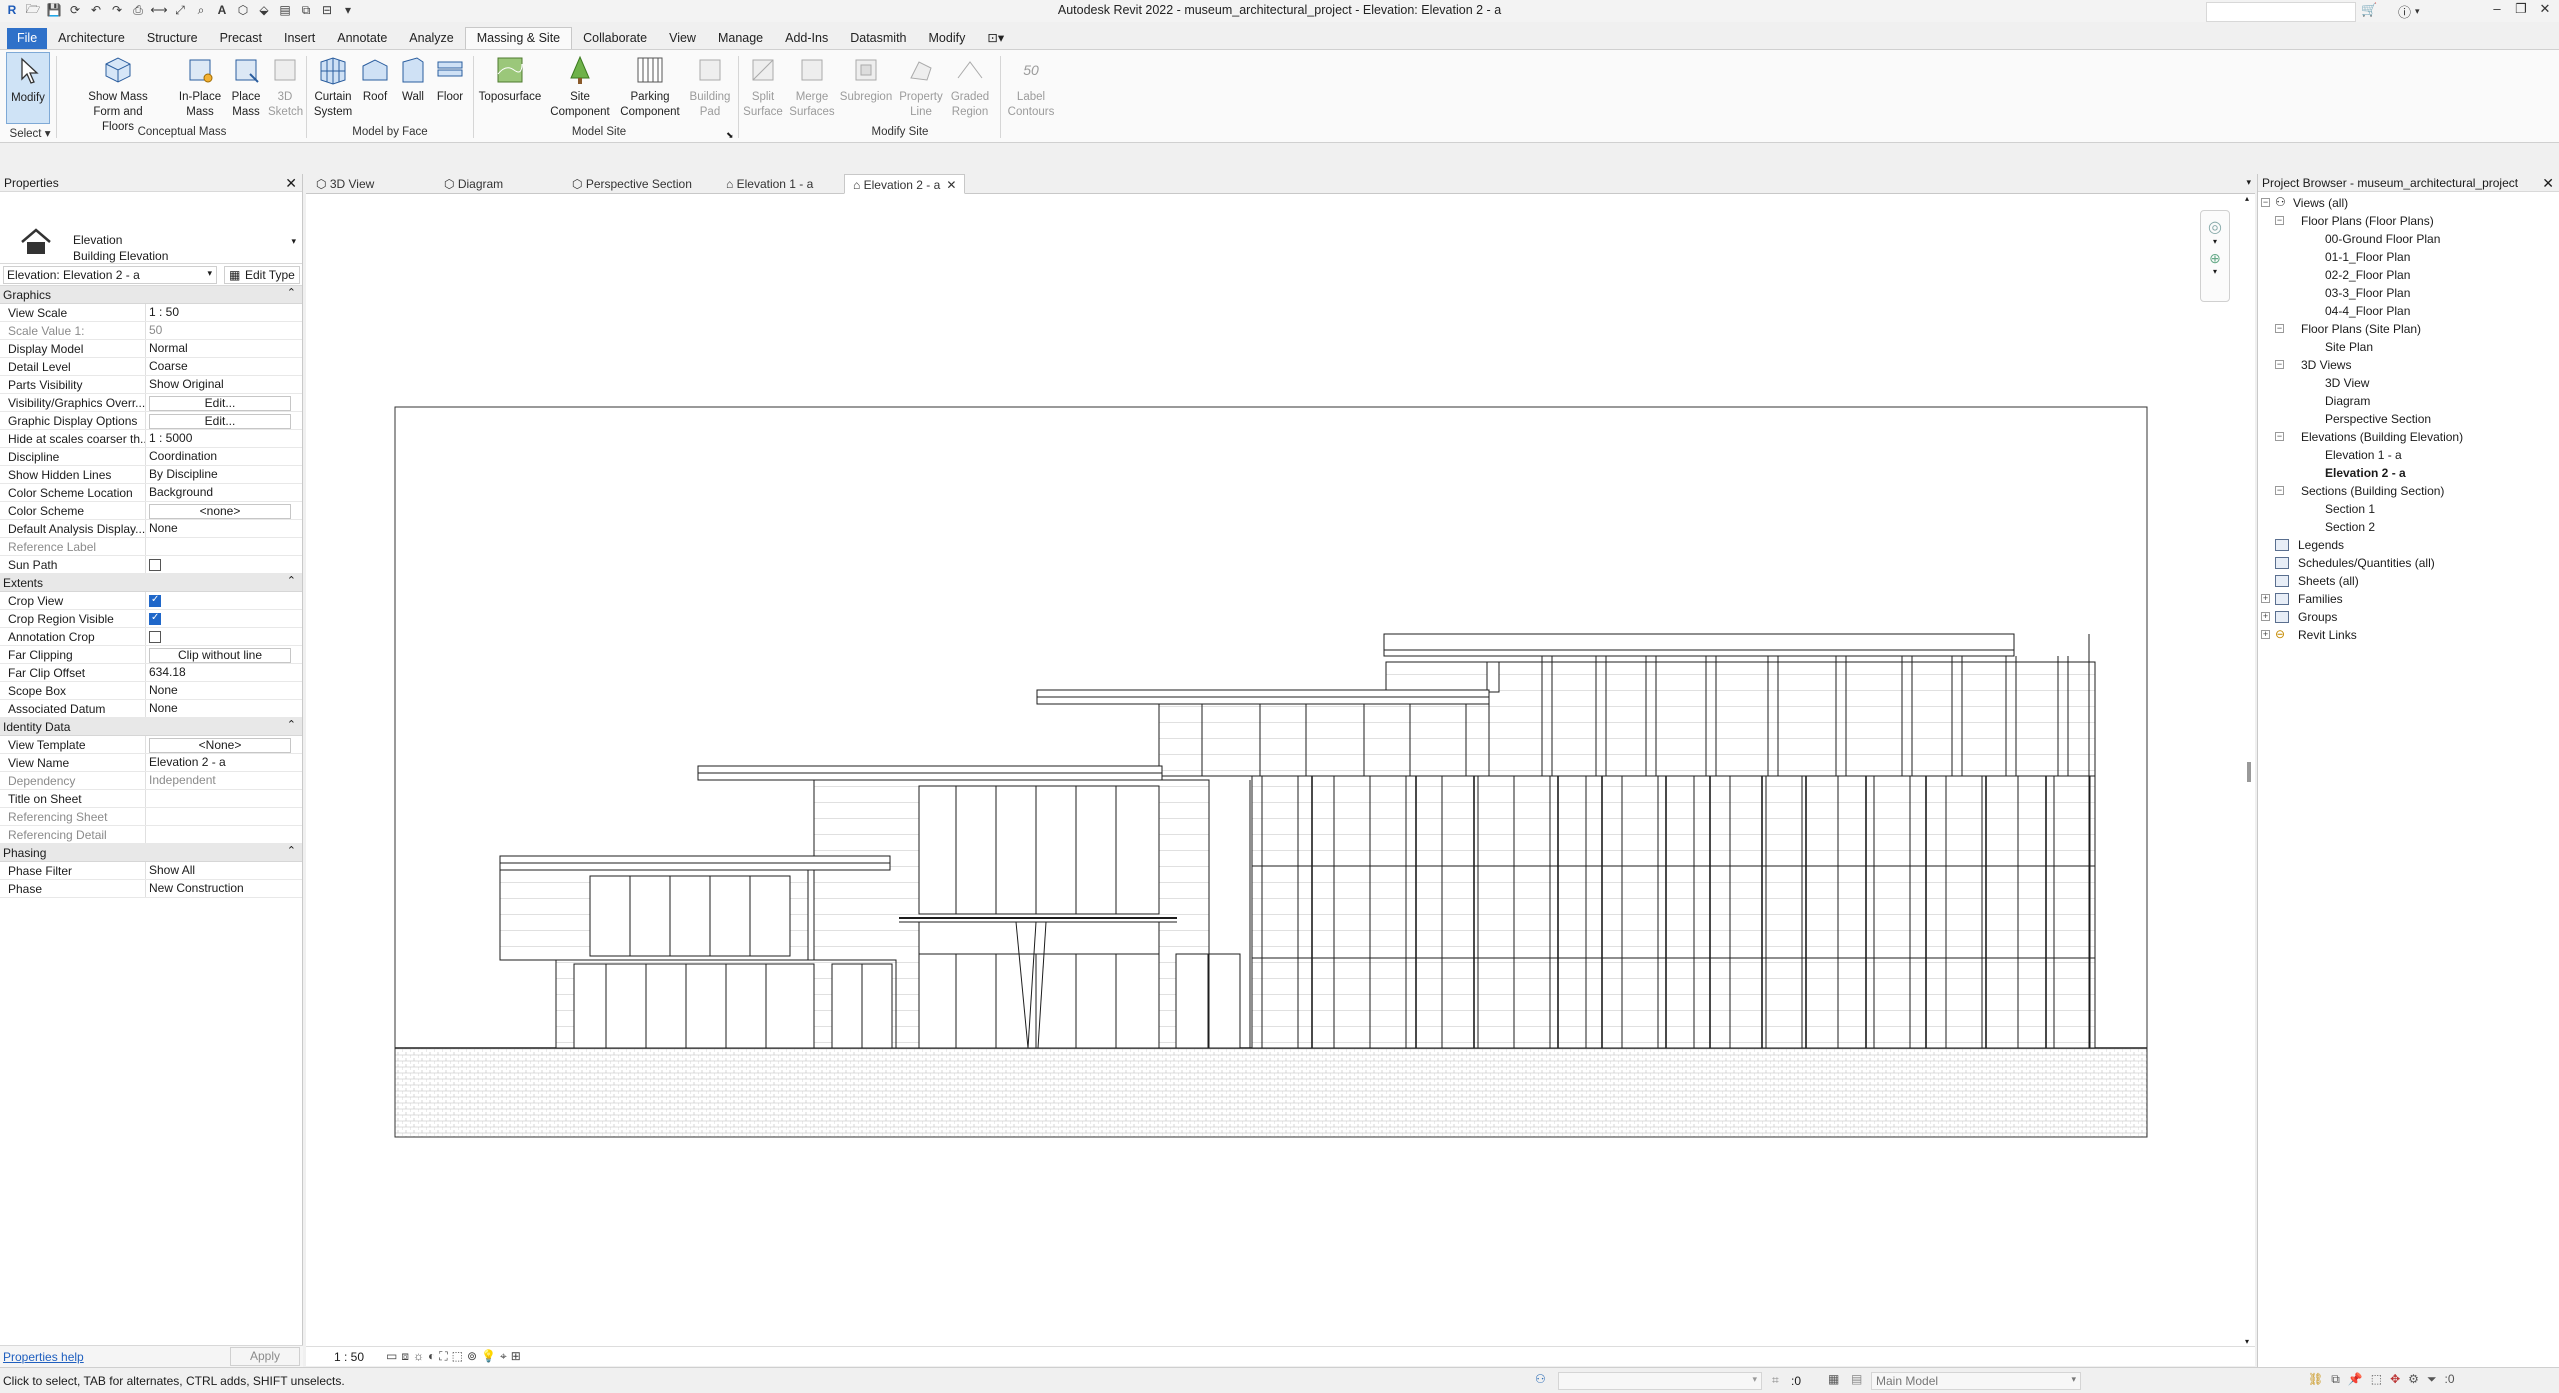 The width and height of the screenshot is (2559, 1393). Describe the element at coordinates (2215, 241) in the screenshot. I see `nav-dropdown-icon: ▾` at that location.